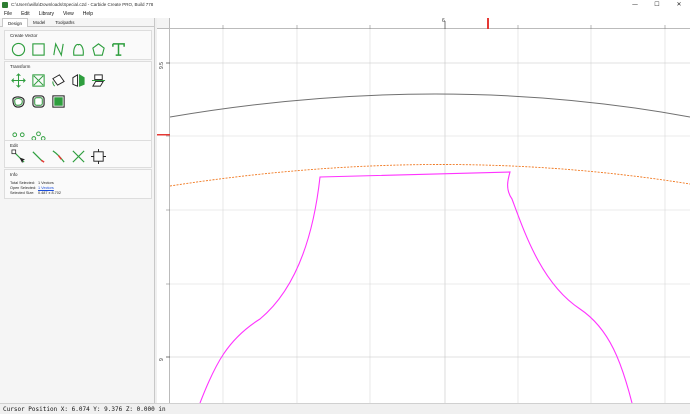 This screenshot has height=414, width=690. I want to click on text-icon, so click(118, 49).